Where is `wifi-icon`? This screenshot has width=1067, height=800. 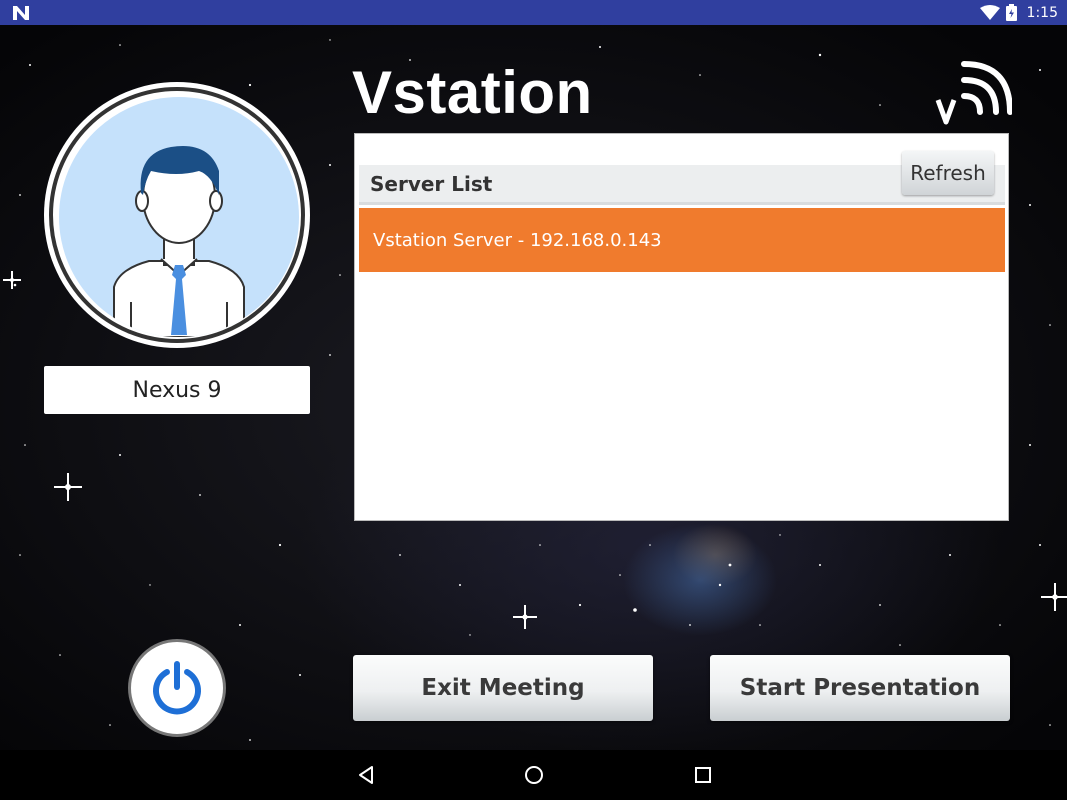 wifi-icon is located at coordinates (989, 12).